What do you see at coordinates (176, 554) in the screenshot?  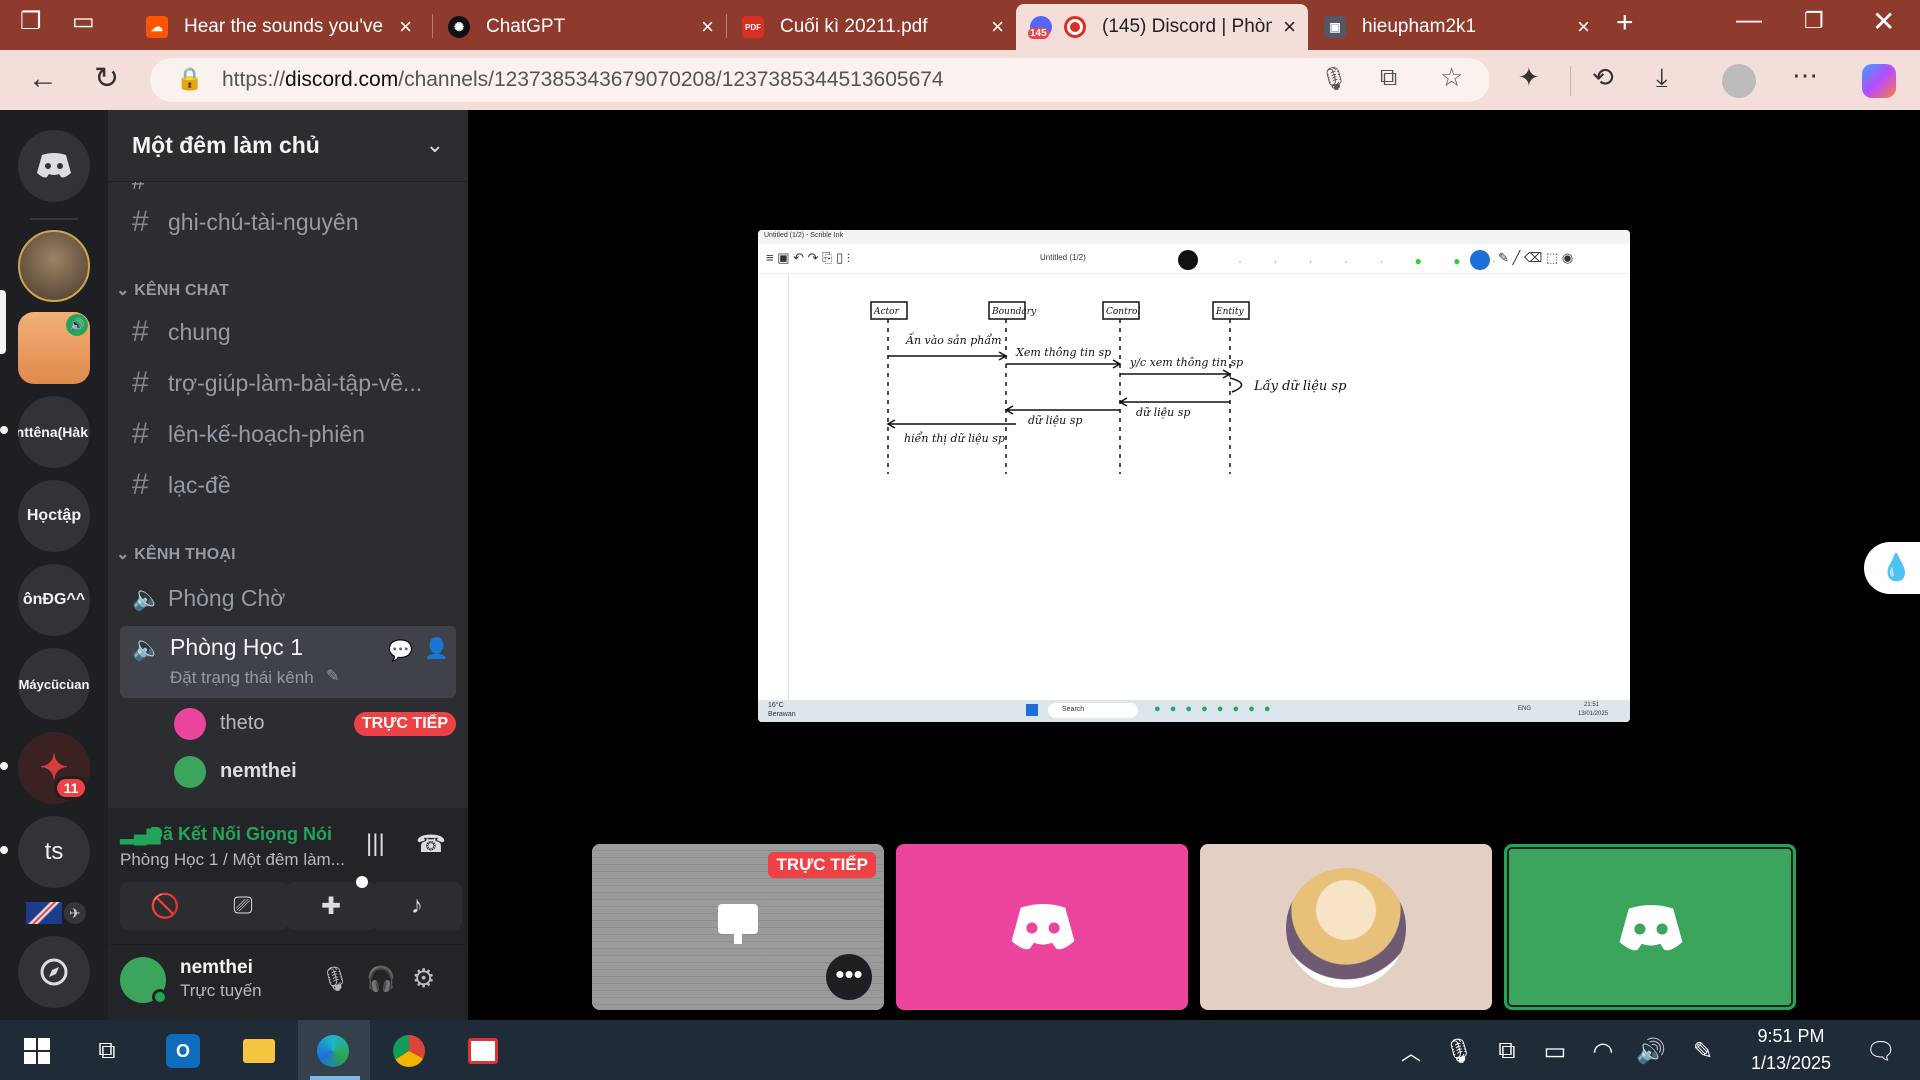 I see `category-voice: ⌄ KÊNH THOẠI` at bounding box center [176, 554].